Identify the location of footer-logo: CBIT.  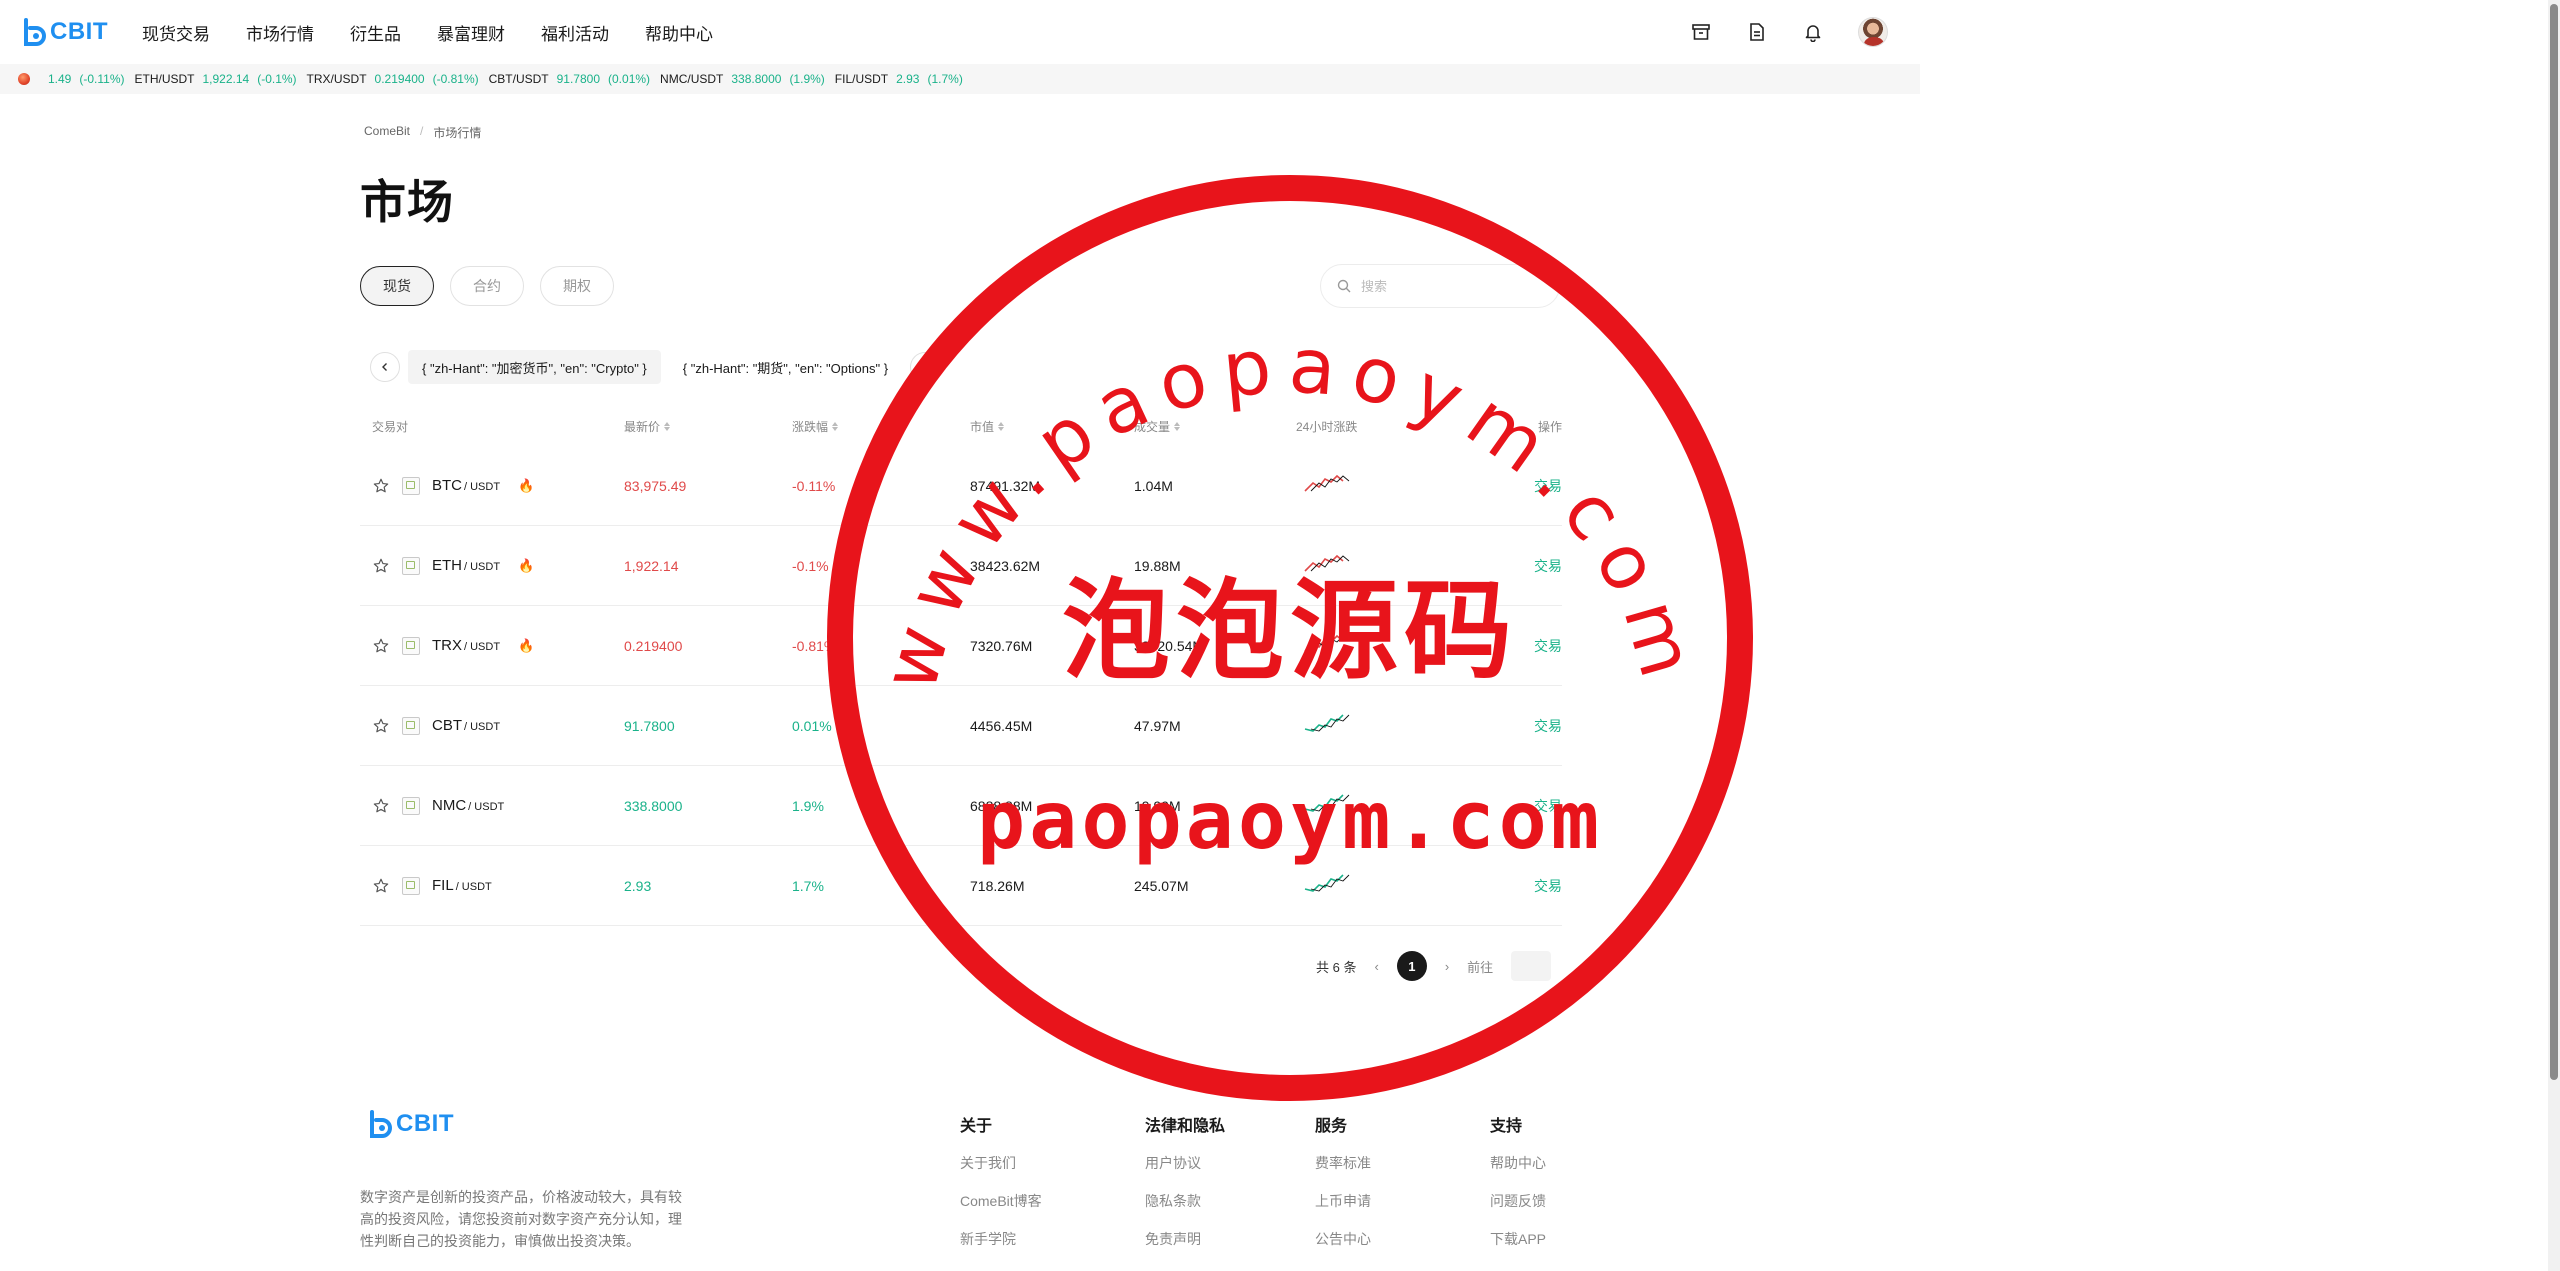
(411, 1124).